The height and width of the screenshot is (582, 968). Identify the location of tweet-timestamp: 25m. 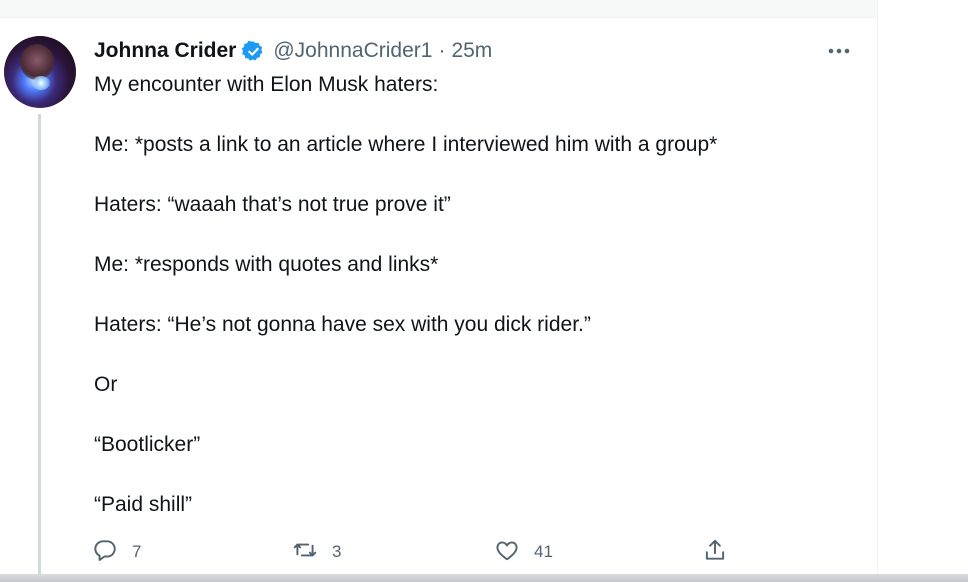
(471, 51).